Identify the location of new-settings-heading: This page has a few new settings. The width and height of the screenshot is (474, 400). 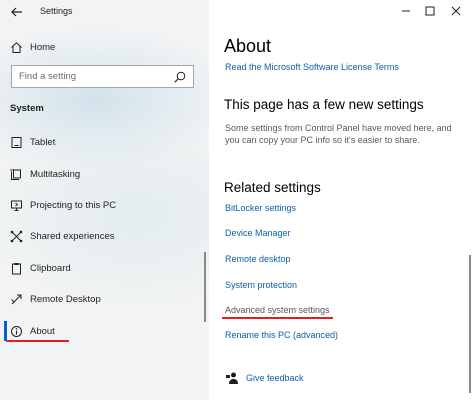
(324, 104).